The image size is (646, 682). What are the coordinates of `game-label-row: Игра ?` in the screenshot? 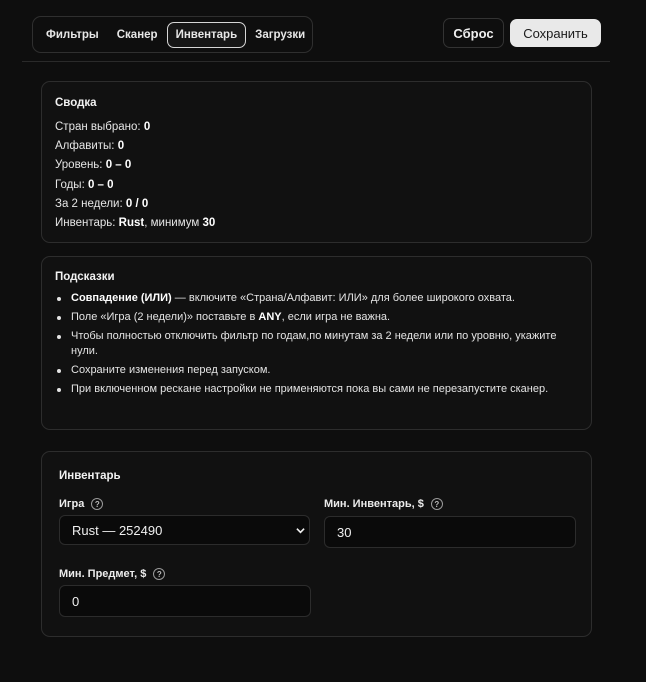 It's located at (81, 504).